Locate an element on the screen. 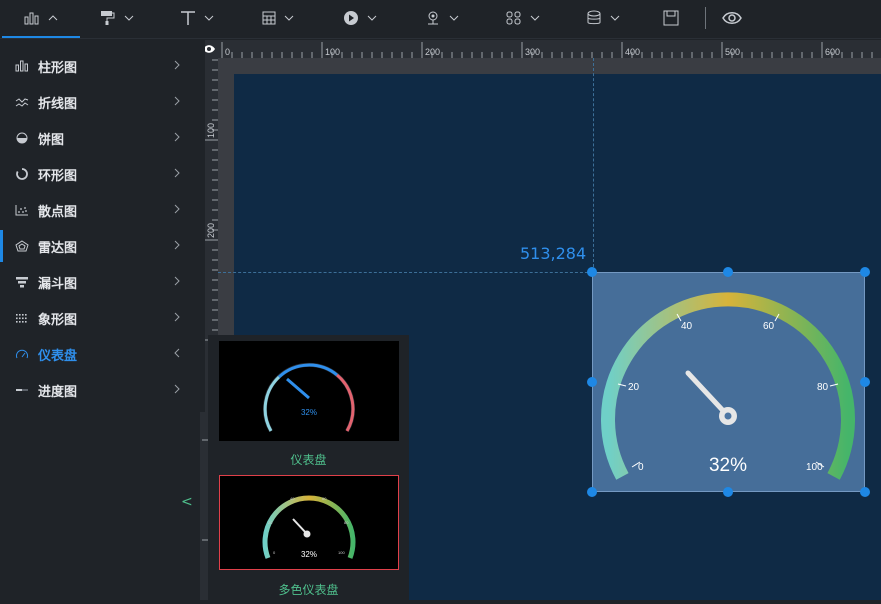  gauge-needle-hub-inner is located at coordinates (728, 416).